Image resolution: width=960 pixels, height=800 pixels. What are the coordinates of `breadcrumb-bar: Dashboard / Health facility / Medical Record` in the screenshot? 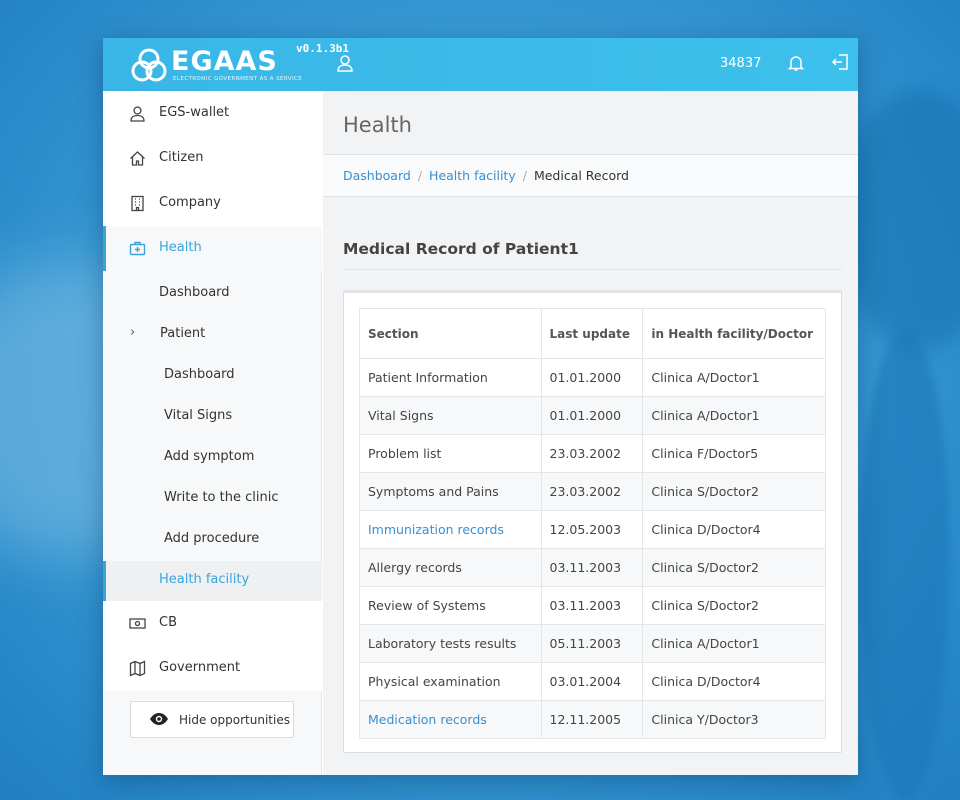 It's located at (590, 176).